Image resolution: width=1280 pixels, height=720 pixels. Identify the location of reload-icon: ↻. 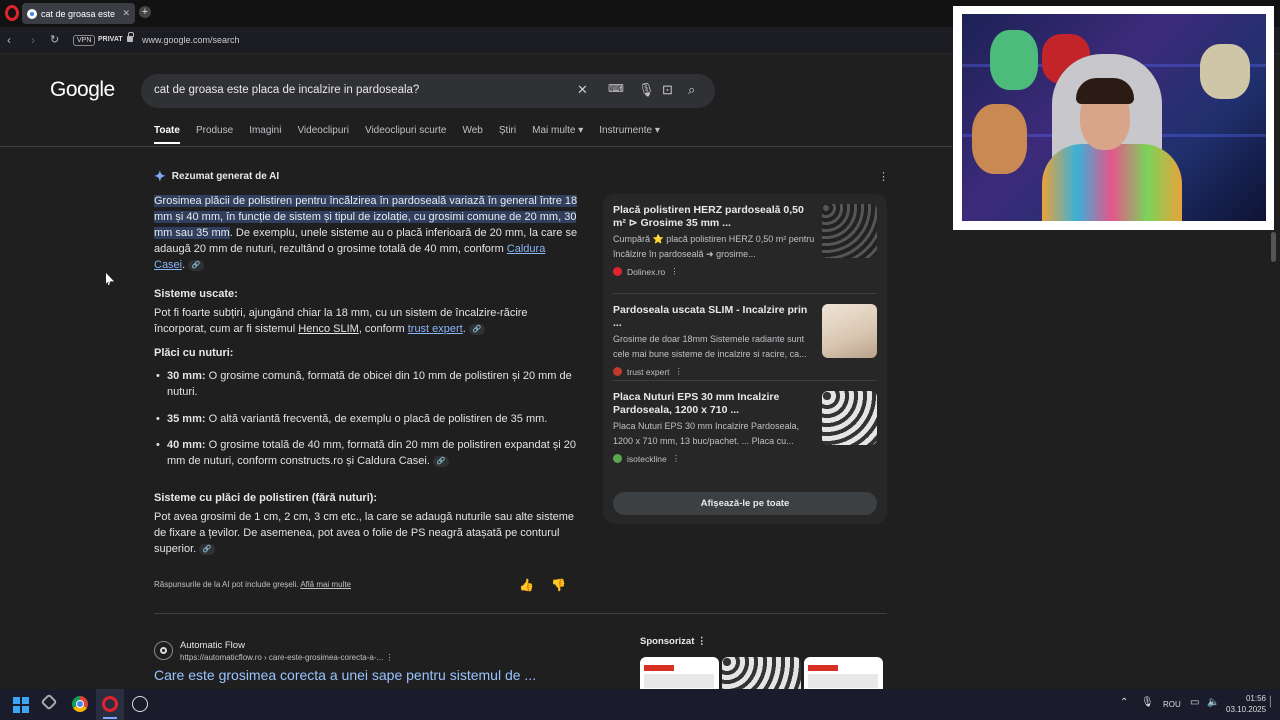
(54, 39).